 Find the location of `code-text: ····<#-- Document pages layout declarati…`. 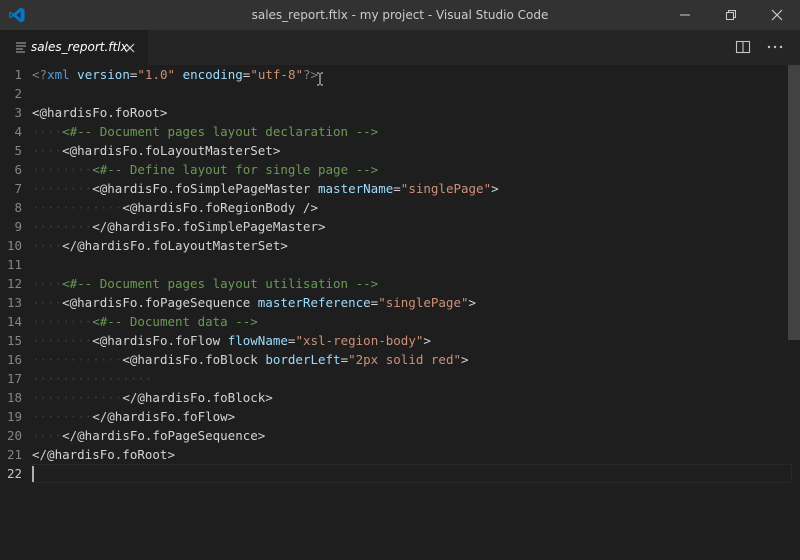

code-text: ····<#-- Document pages layout declarati… is located at coordinates (205, 131).